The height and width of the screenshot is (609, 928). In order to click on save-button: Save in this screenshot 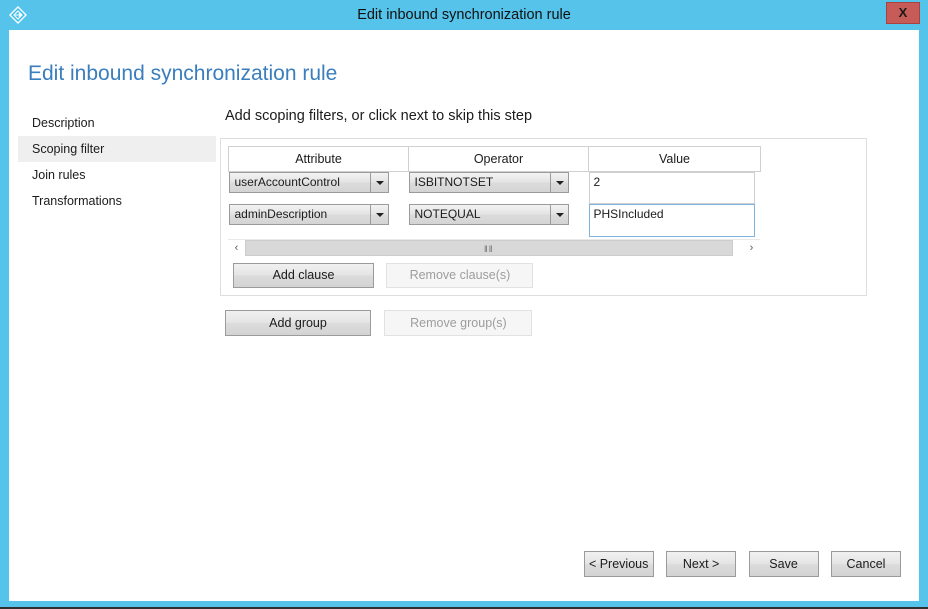, I will do `click(783, 564)`.